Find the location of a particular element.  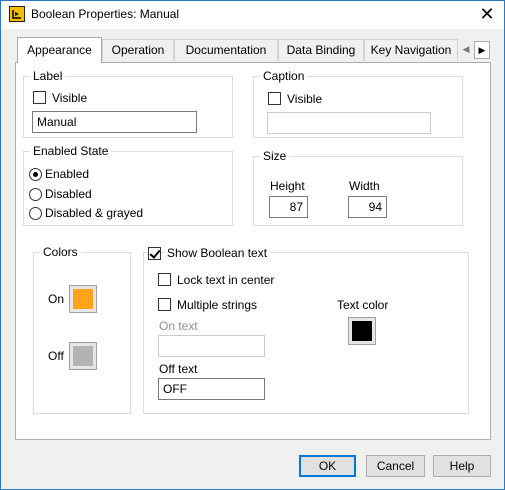

disabled-grayed-radio is located at coordinates (35, 213).